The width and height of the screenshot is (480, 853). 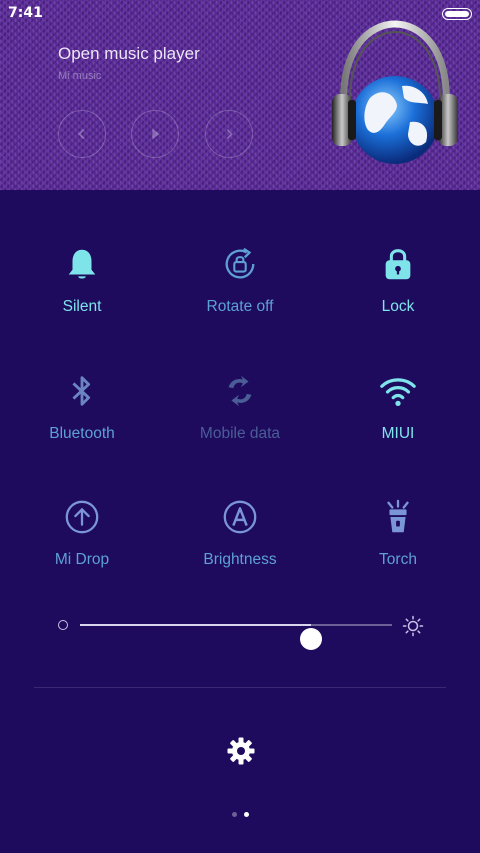 What do you see at coordinates (246, 814) in the screenshot?
I see `page-dot-active` at bounding box center [246, 814].